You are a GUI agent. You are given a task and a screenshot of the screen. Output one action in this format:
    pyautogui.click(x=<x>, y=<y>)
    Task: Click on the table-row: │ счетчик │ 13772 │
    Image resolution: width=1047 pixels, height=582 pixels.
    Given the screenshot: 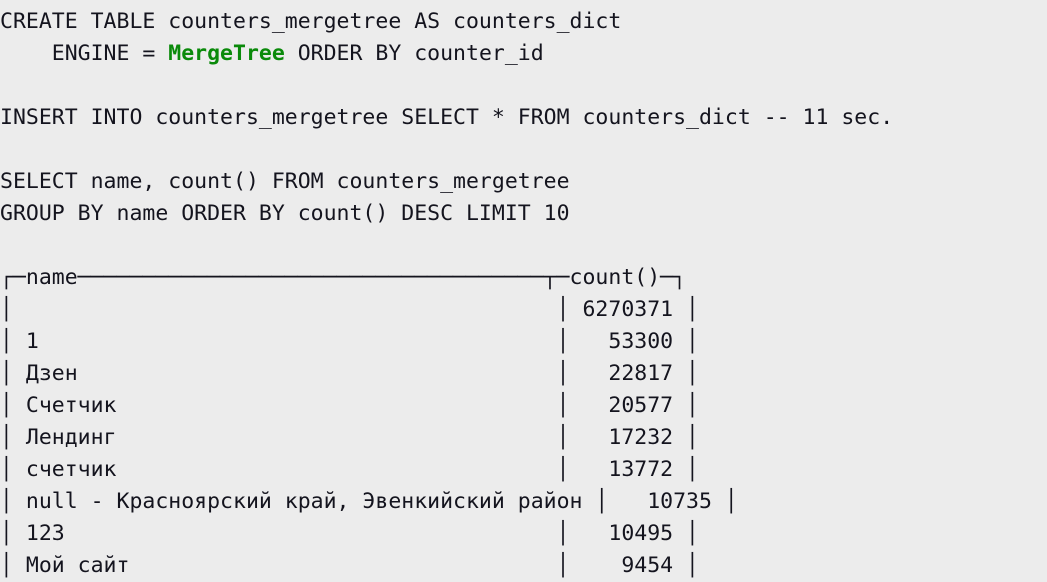 What is the action you would take?
    pyautogui.click(x=349, y=469)
    